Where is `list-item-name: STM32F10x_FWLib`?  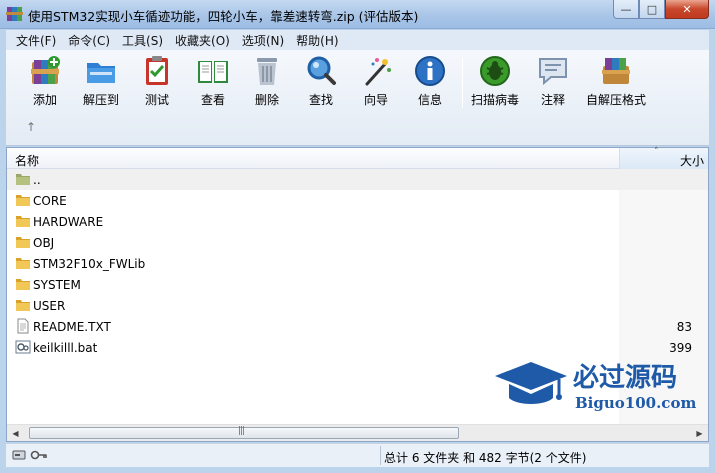 list-item-name: STM32F10x_FWLib is located at coordinates (89, 264).